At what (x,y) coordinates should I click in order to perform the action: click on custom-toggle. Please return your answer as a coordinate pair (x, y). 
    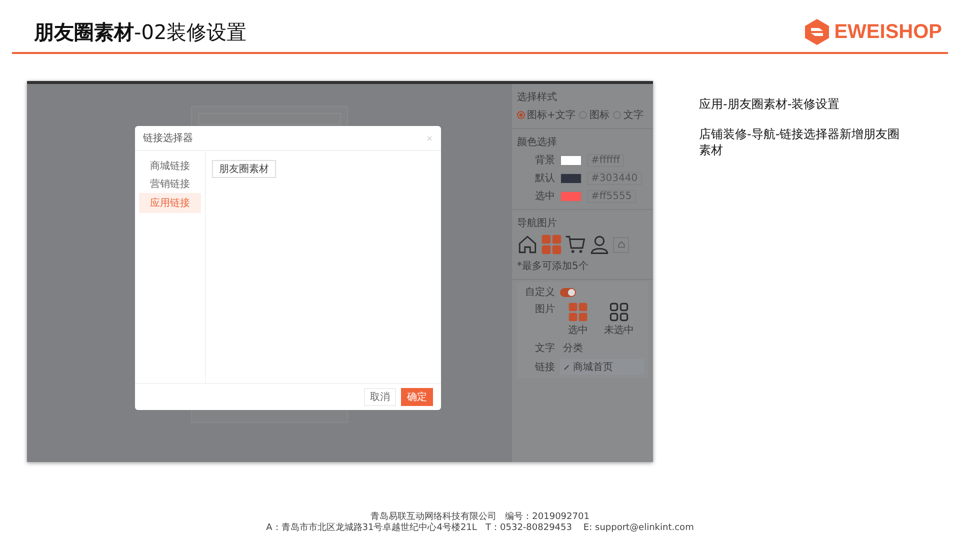
    Looking at the image, I should click on (568, 292).